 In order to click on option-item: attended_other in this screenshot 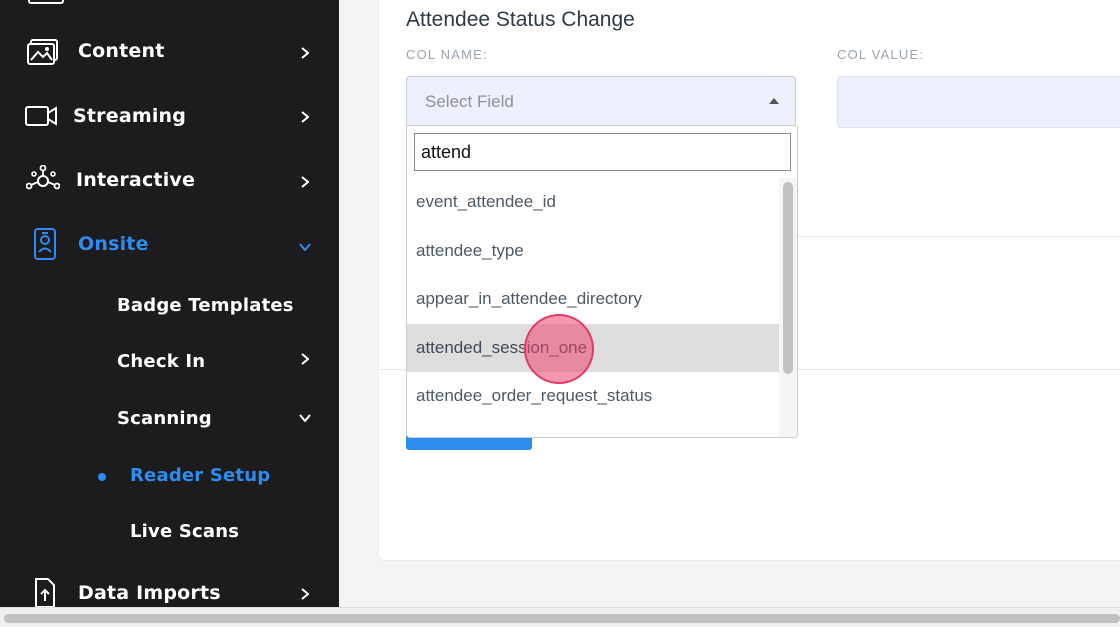, I will do `click(593, 429)`.